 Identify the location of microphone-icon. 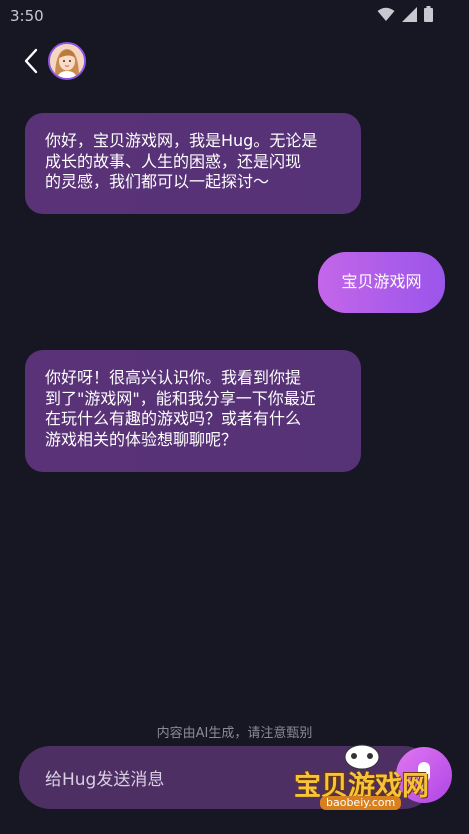
(424, 775).